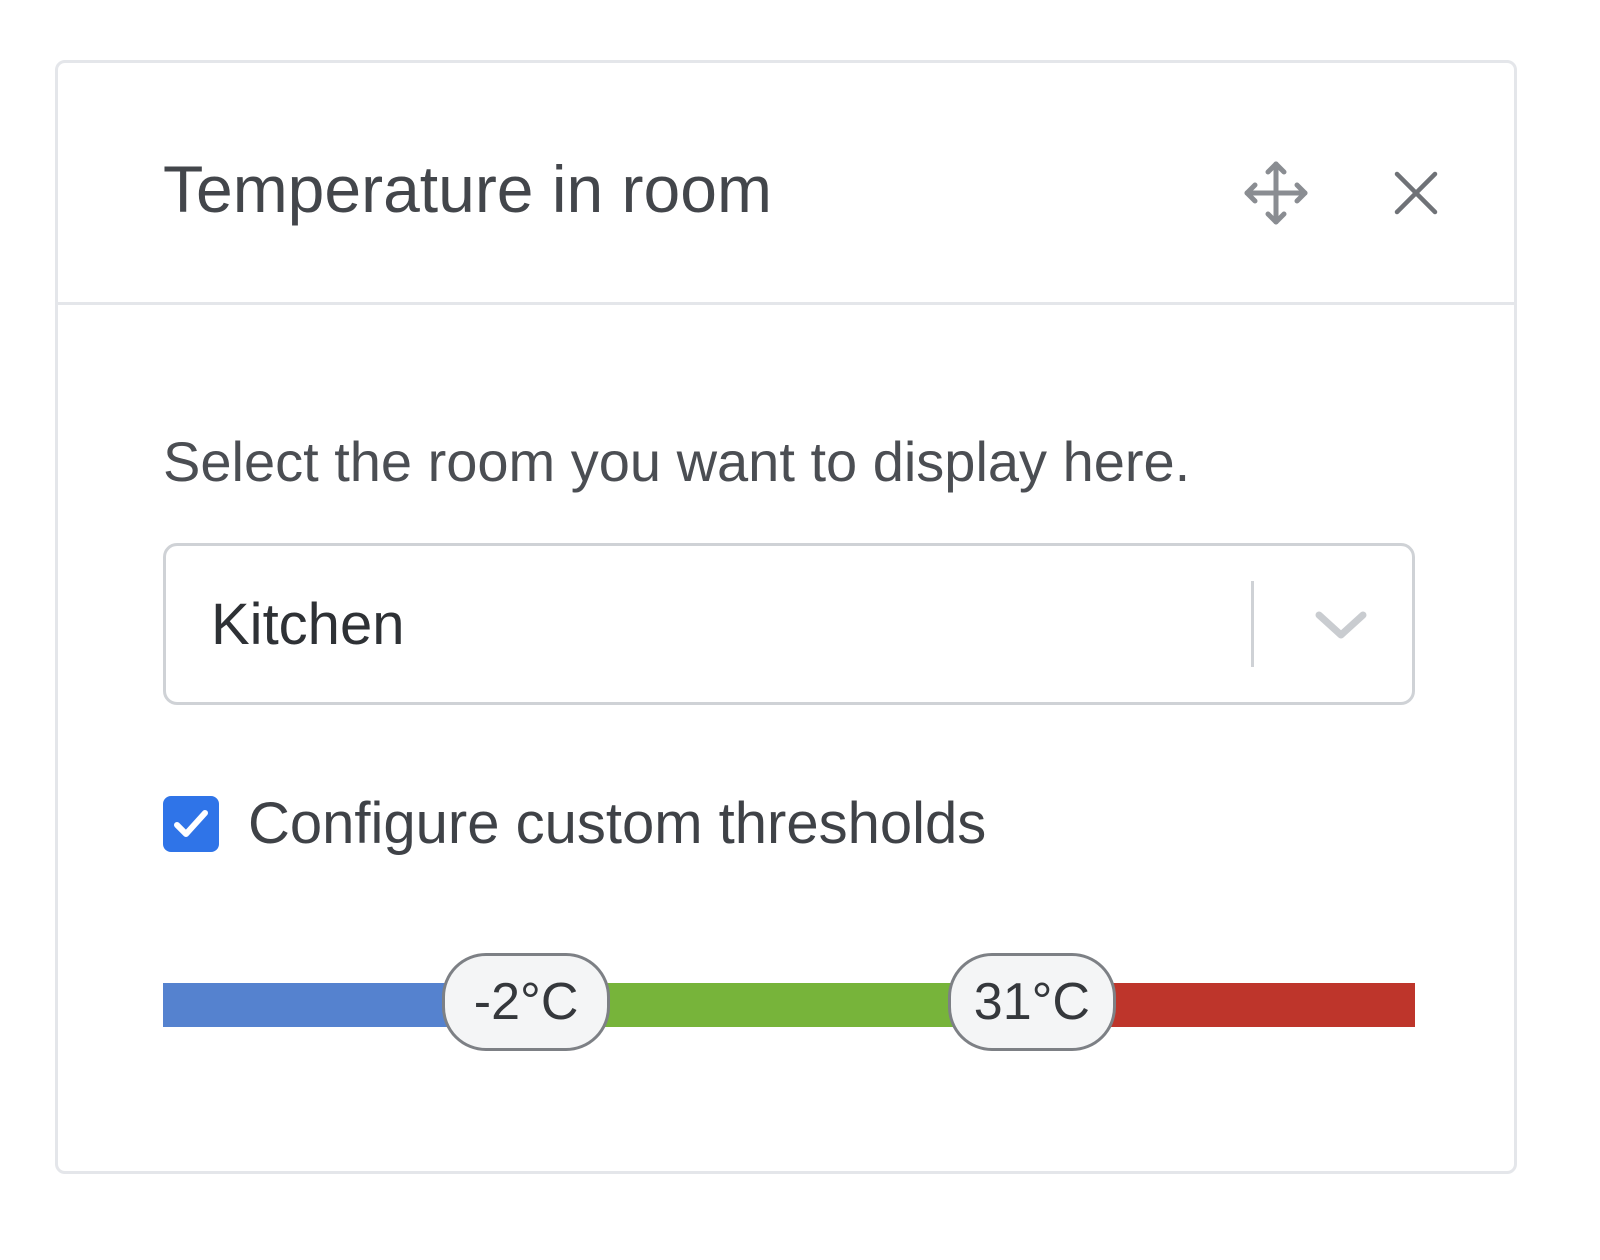  Describe the element at coordinates (1276, 193) in the screenshot. I see `move-arrows-icon` at that location.